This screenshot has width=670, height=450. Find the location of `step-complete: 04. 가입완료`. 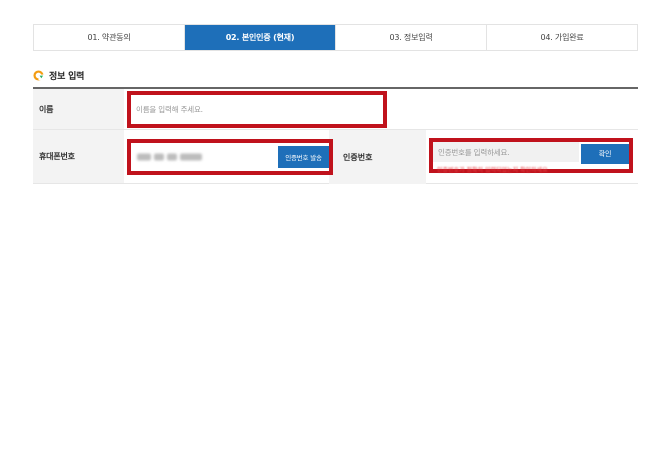

step-complete: 04. 가입완료 is located at coordinates (562, 37).